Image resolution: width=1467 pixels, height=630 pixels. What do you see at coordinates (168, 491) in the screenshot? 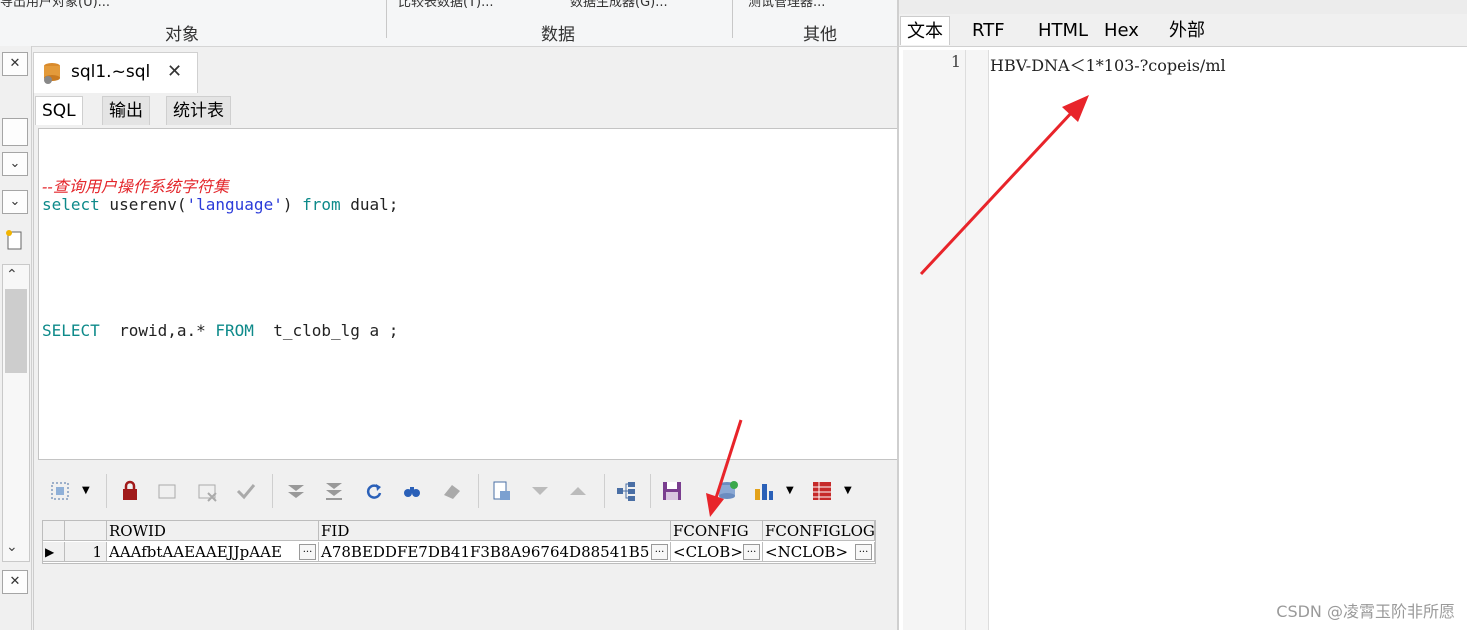
I see `insert-record-icon` at bounding box center [168, 491].